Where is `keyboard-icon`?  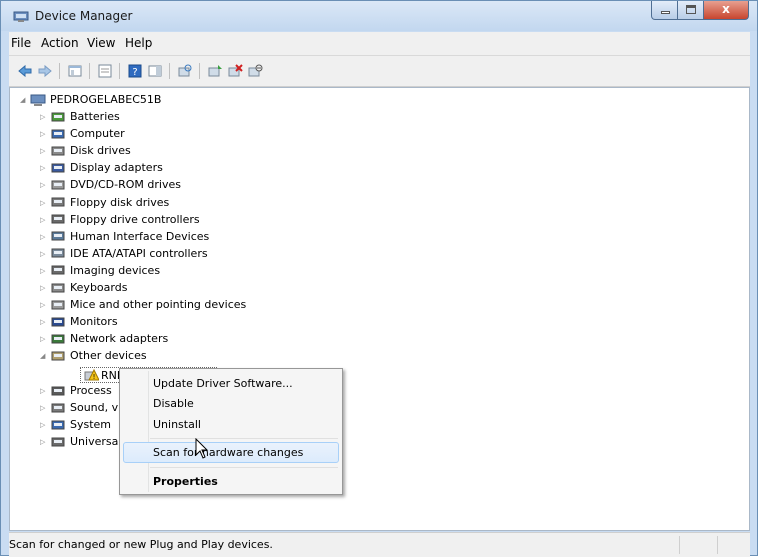 keyboard-icon is located at coordinates (58, 287).